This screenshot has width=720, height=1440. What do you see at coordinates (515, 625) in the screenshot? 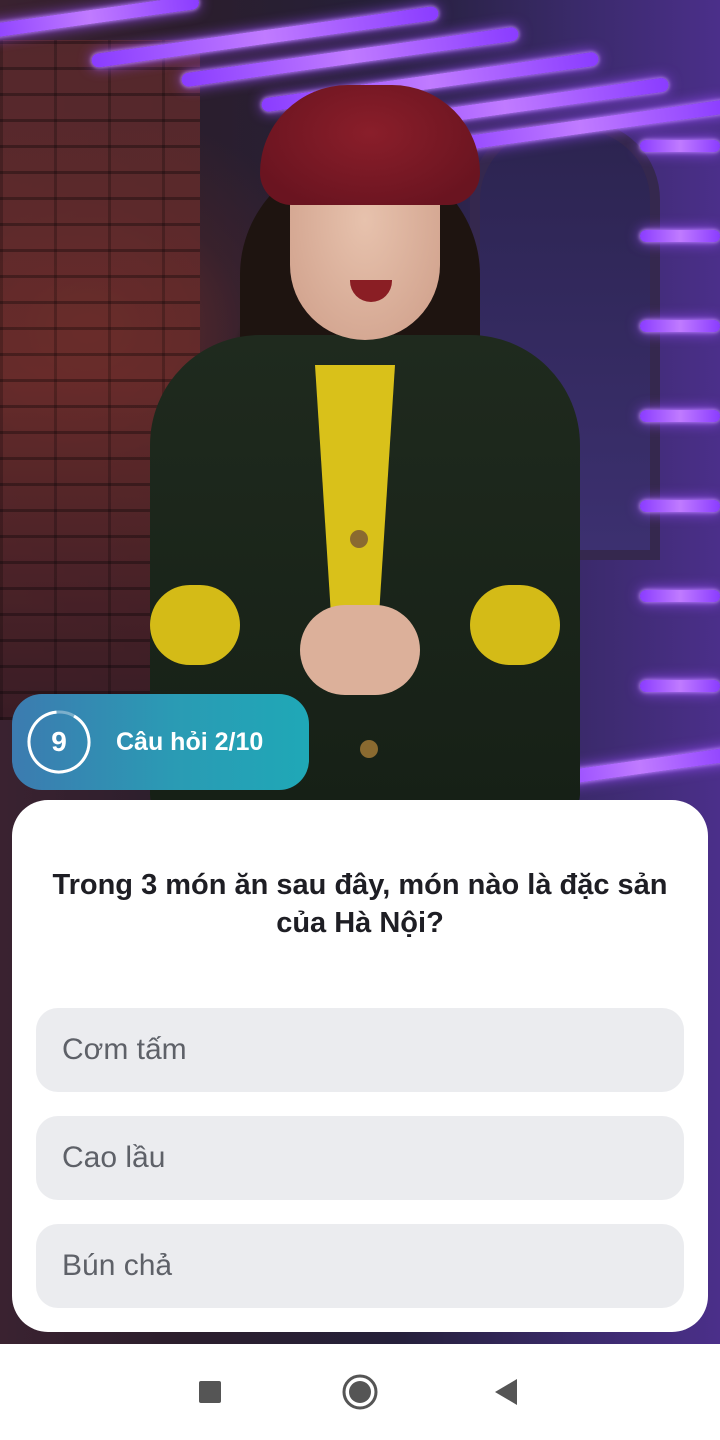
I see `host-sleeve-right` at bounding box center [515, 625].